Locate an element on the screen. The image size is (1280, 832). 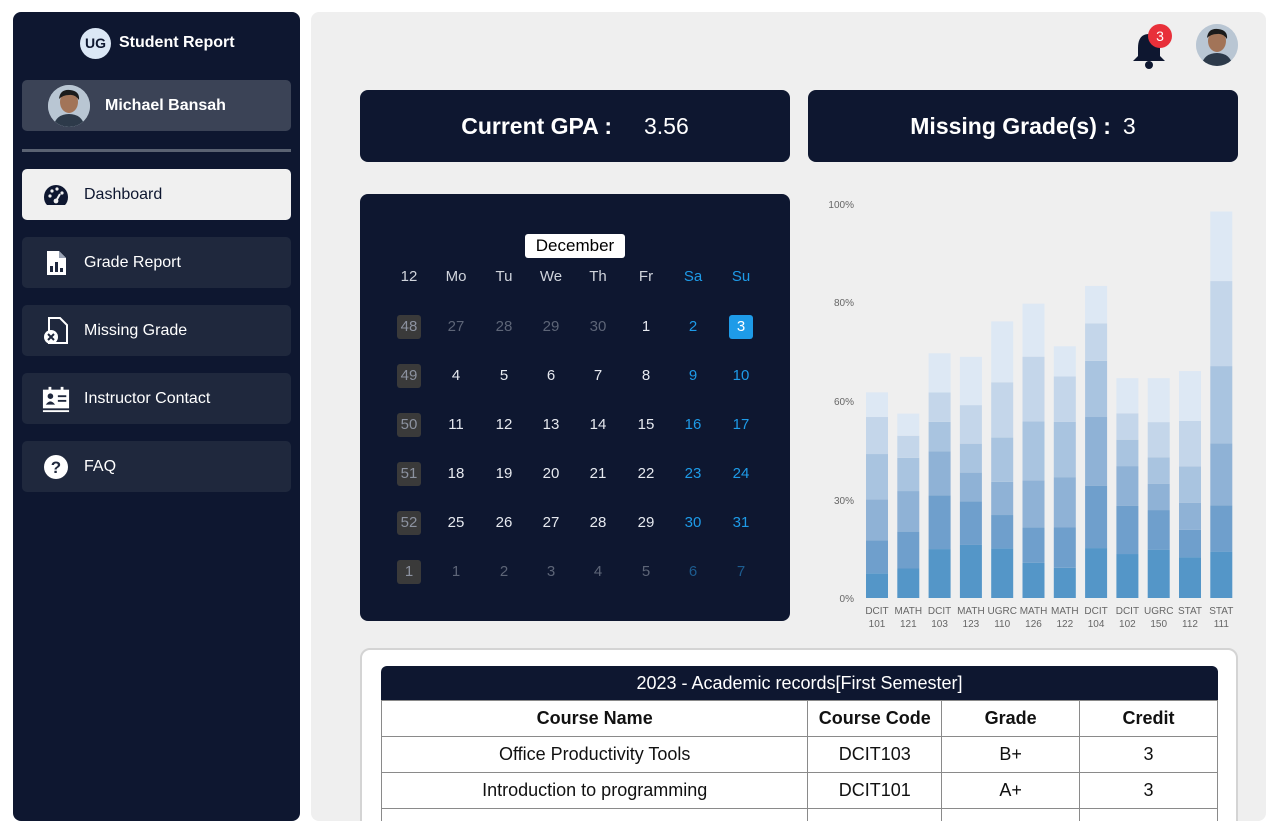
calendar-day-today: 3 is located at coordinates (741, 327).